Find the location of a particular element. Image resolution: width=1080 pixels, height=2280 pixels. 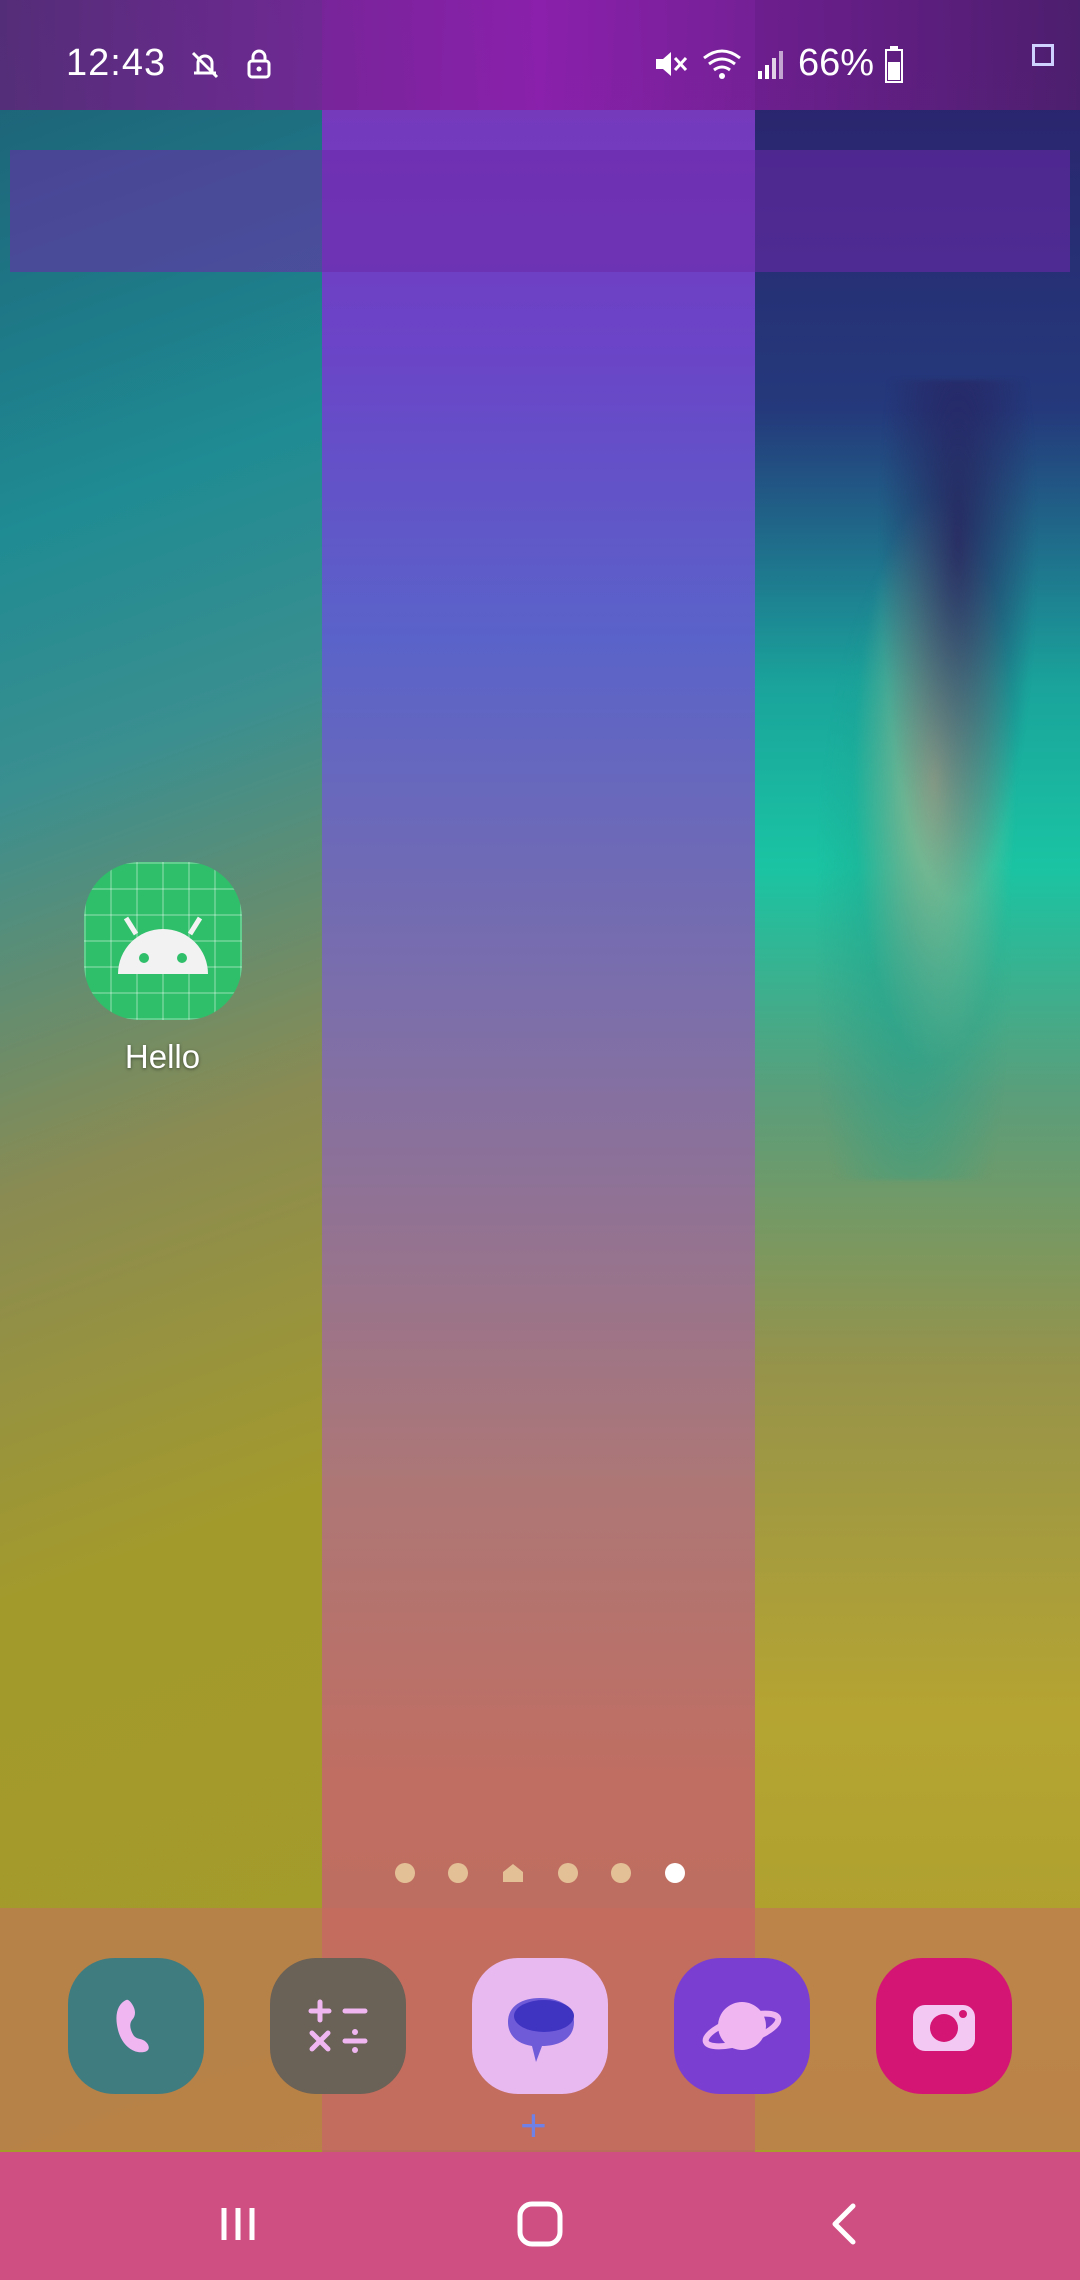

home-page-icon is located at coordinates (513, 1873).